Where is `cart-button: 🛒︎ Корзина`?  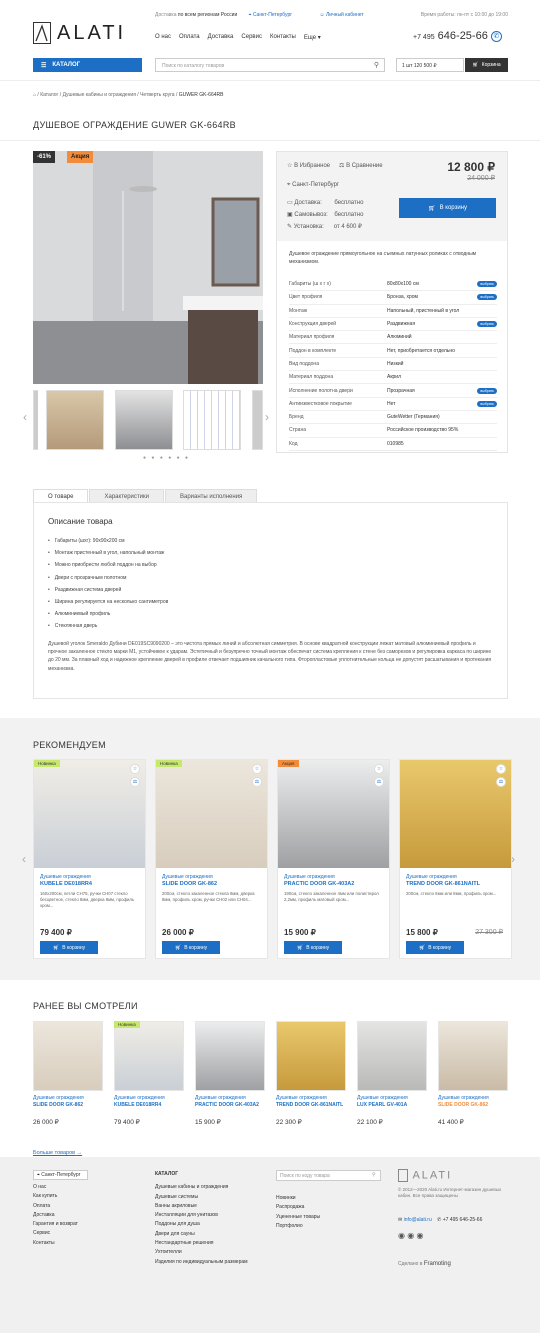 cart-button: 🛒︎ Корзина is located at coordinates (486, 65).